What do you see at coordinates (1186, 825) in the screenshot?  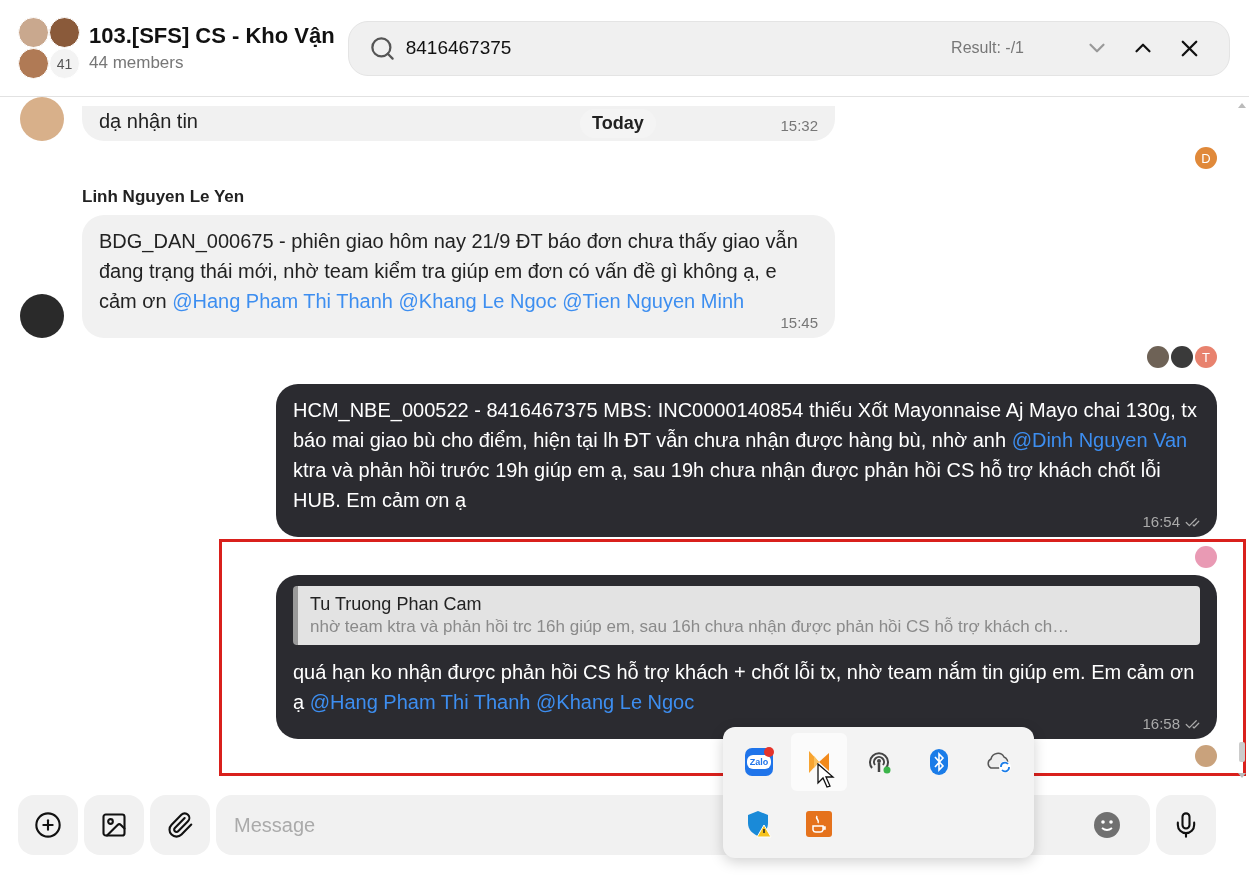 I see `microphone-button` at bounding box center [1186, 825].